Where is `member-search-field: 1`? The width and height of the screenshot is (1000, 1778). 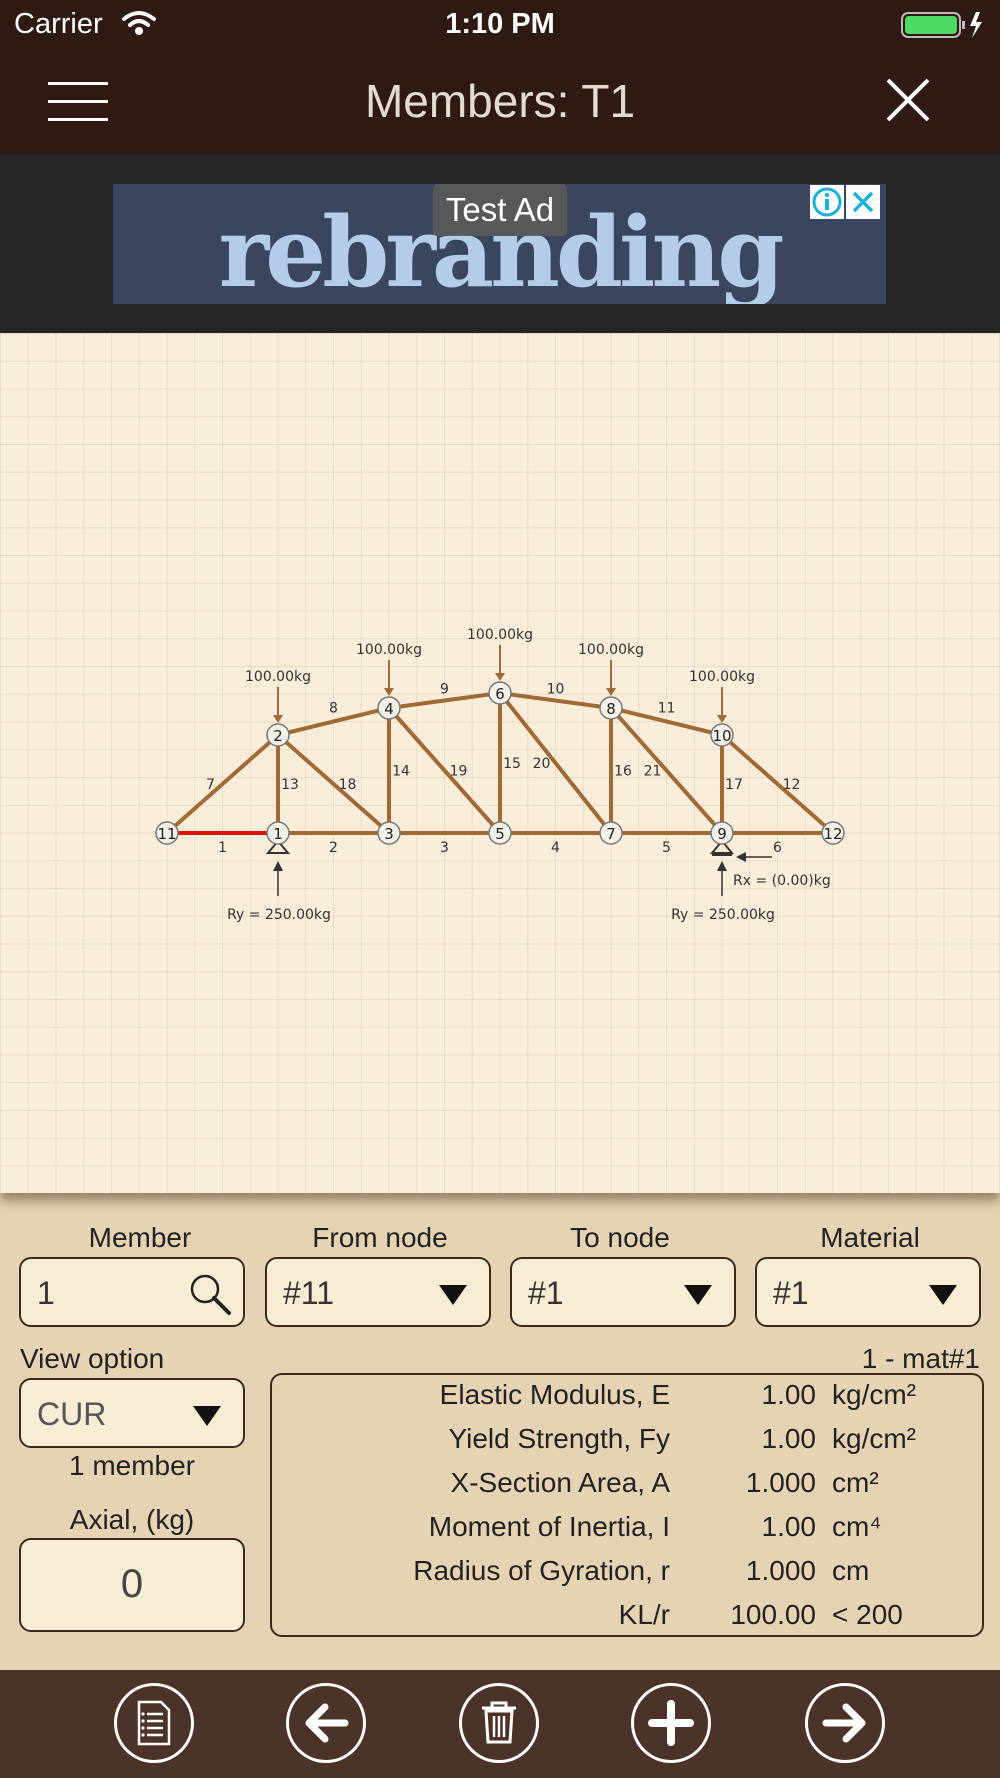 member-search-field: 1 is located at coordinates (132, 1292).